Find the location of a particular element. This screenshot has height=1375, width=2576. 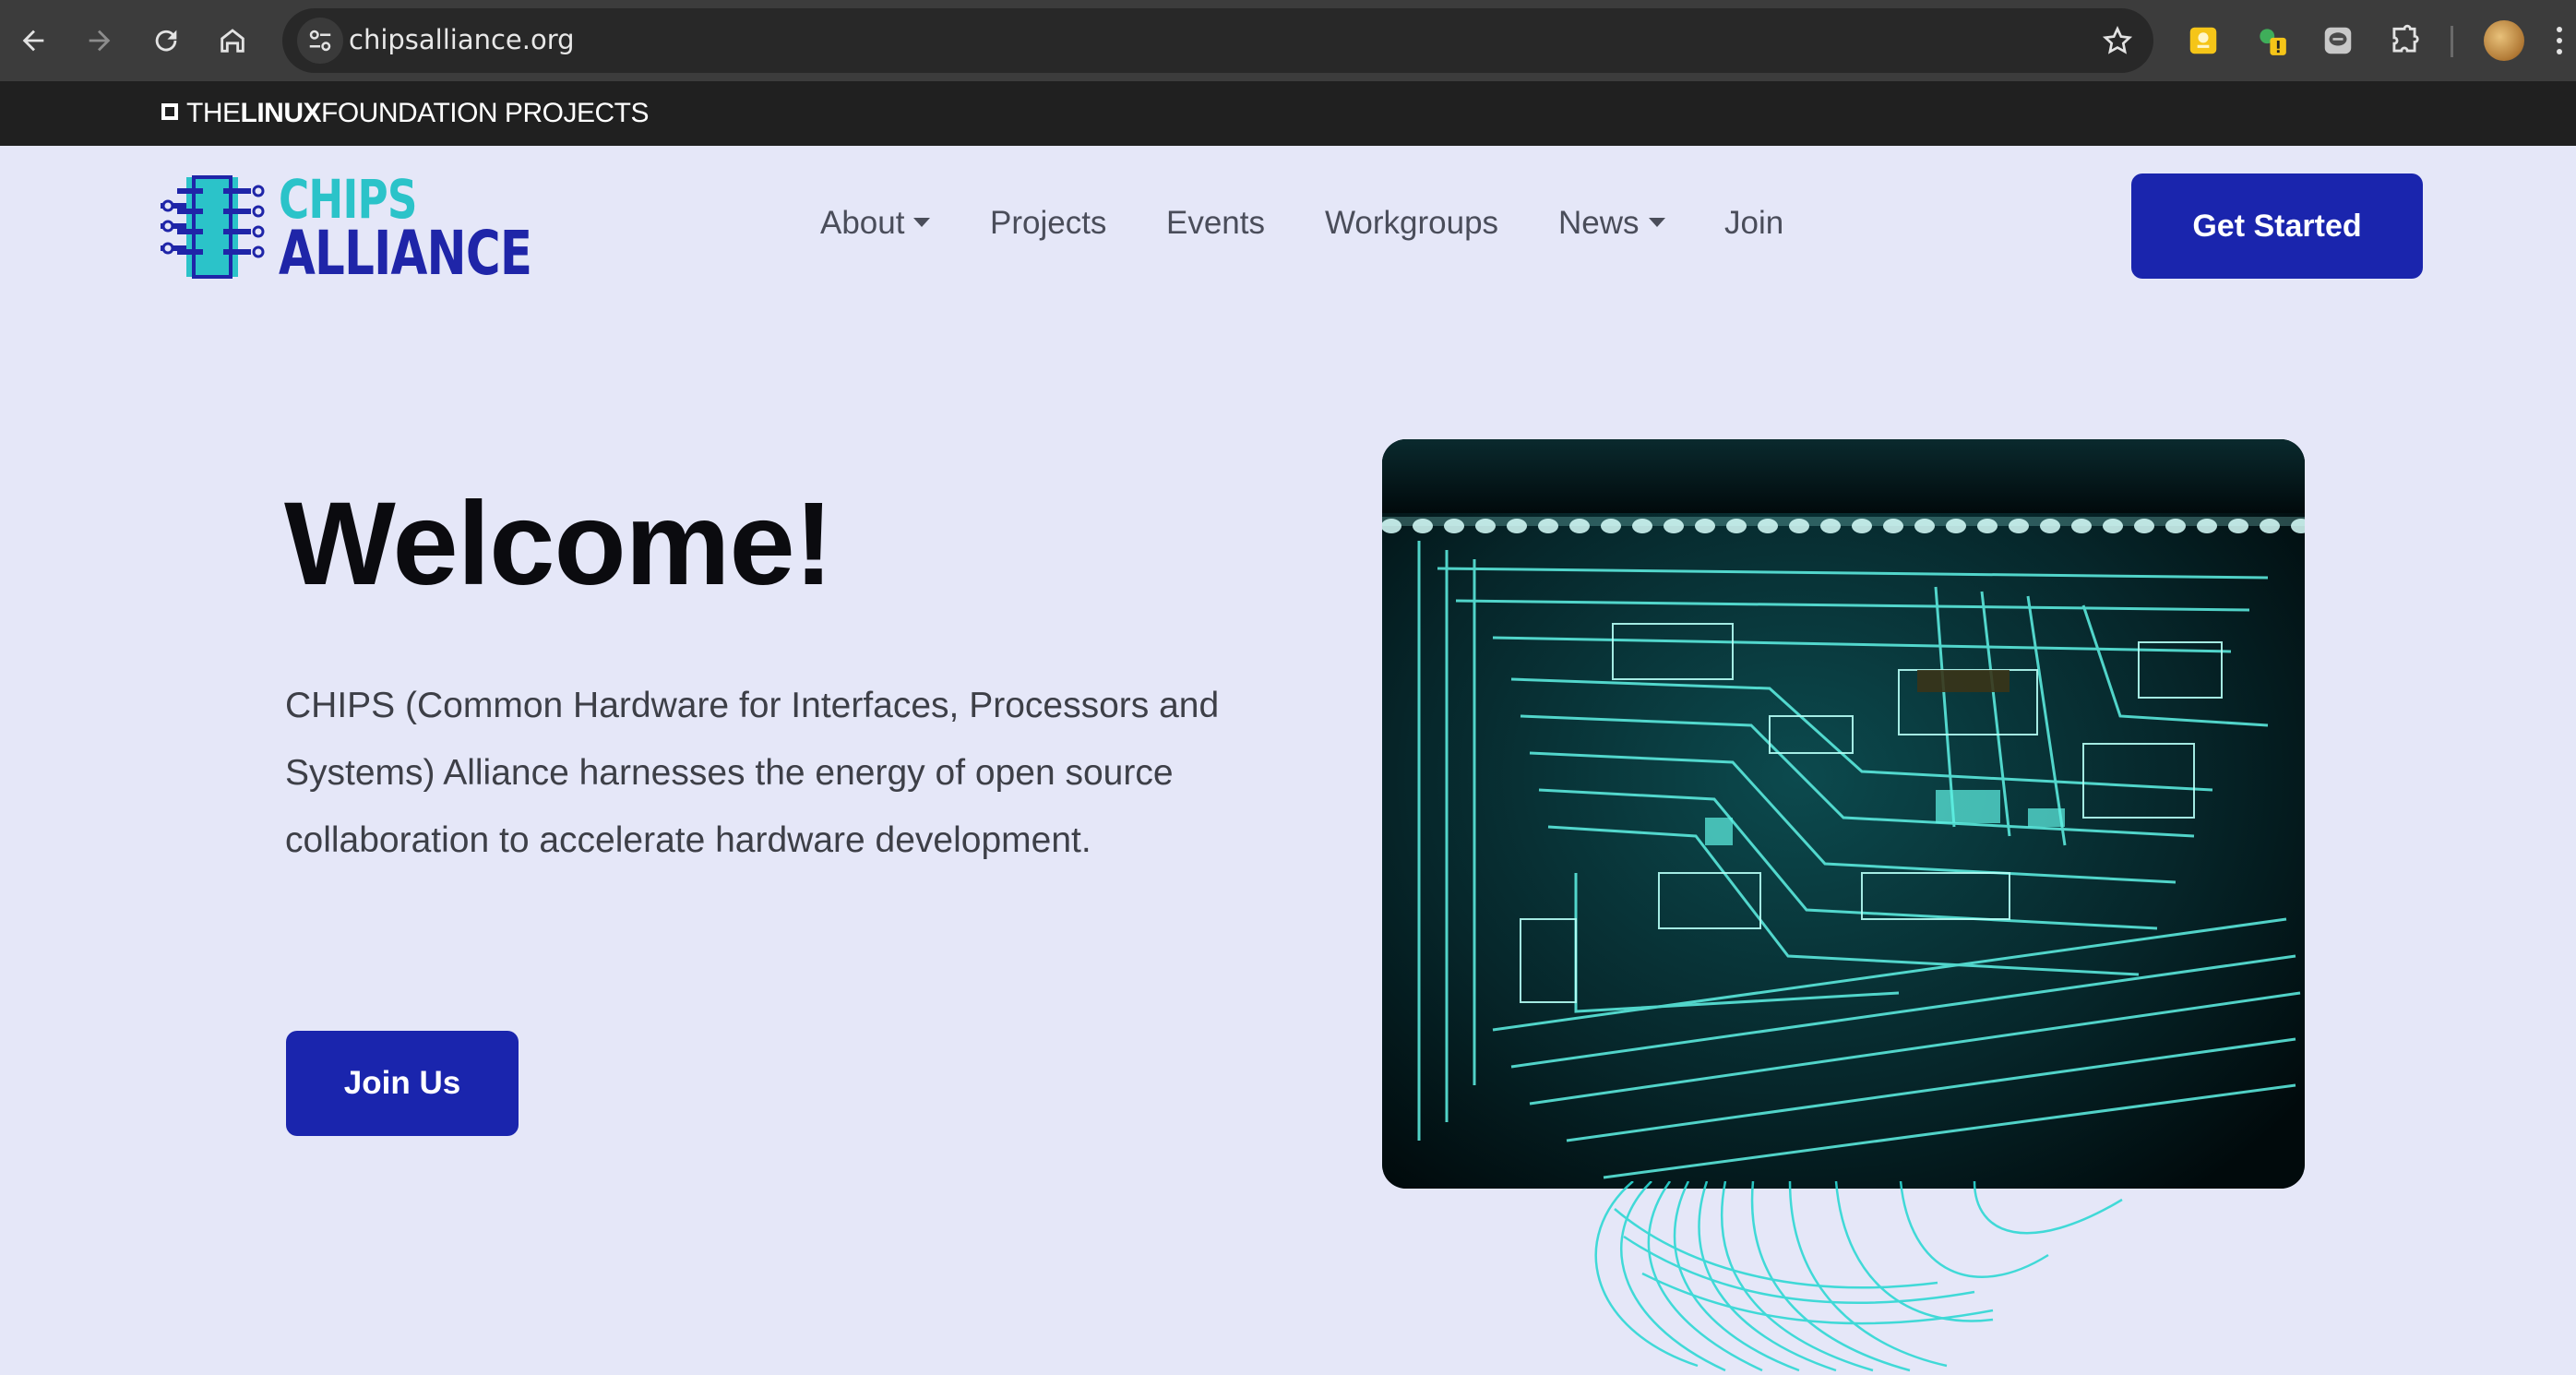

nav-join-label: Join is located at coordinates (1754, 223).